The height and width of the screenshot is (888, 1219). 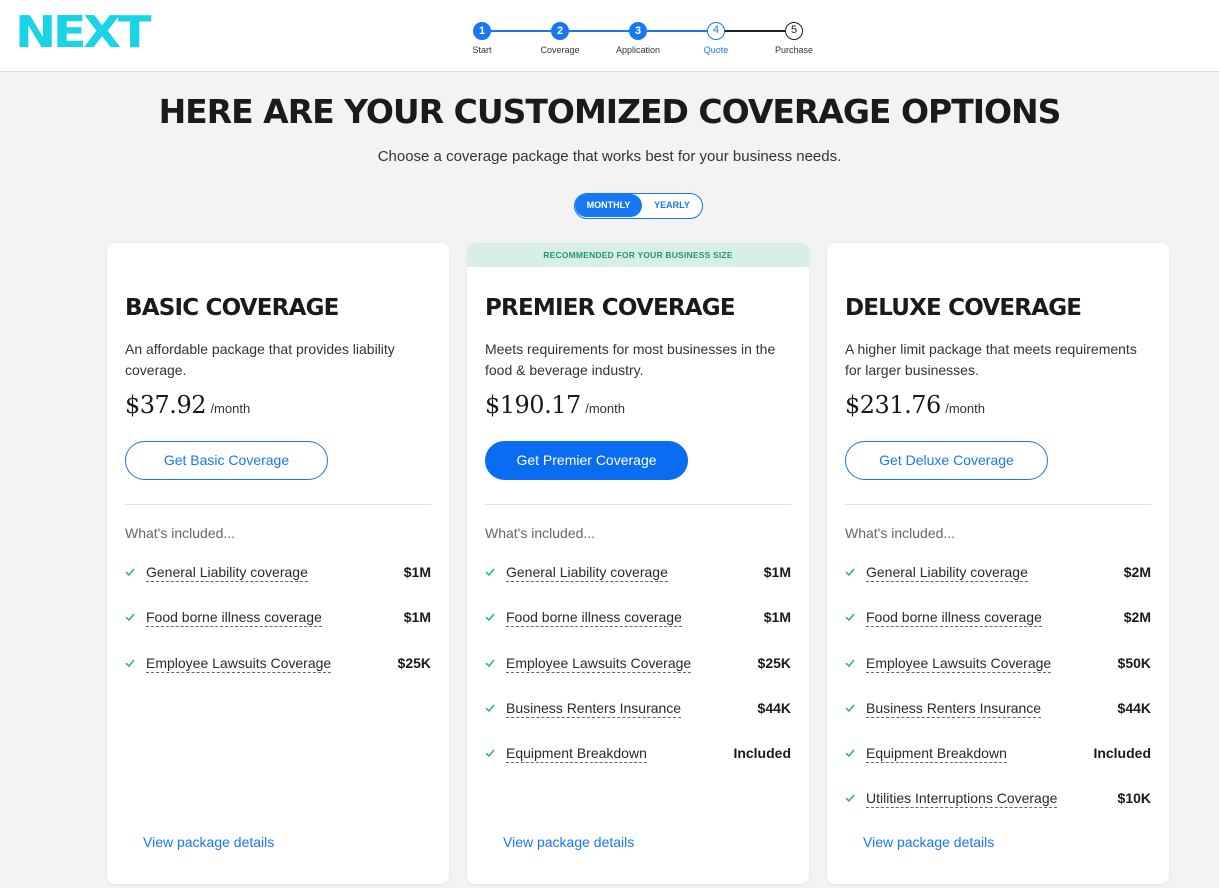 What do you see at coordinates (716, 50) in the screenshot?
I see `step-label: Quote` at bounding box center [716, 50].